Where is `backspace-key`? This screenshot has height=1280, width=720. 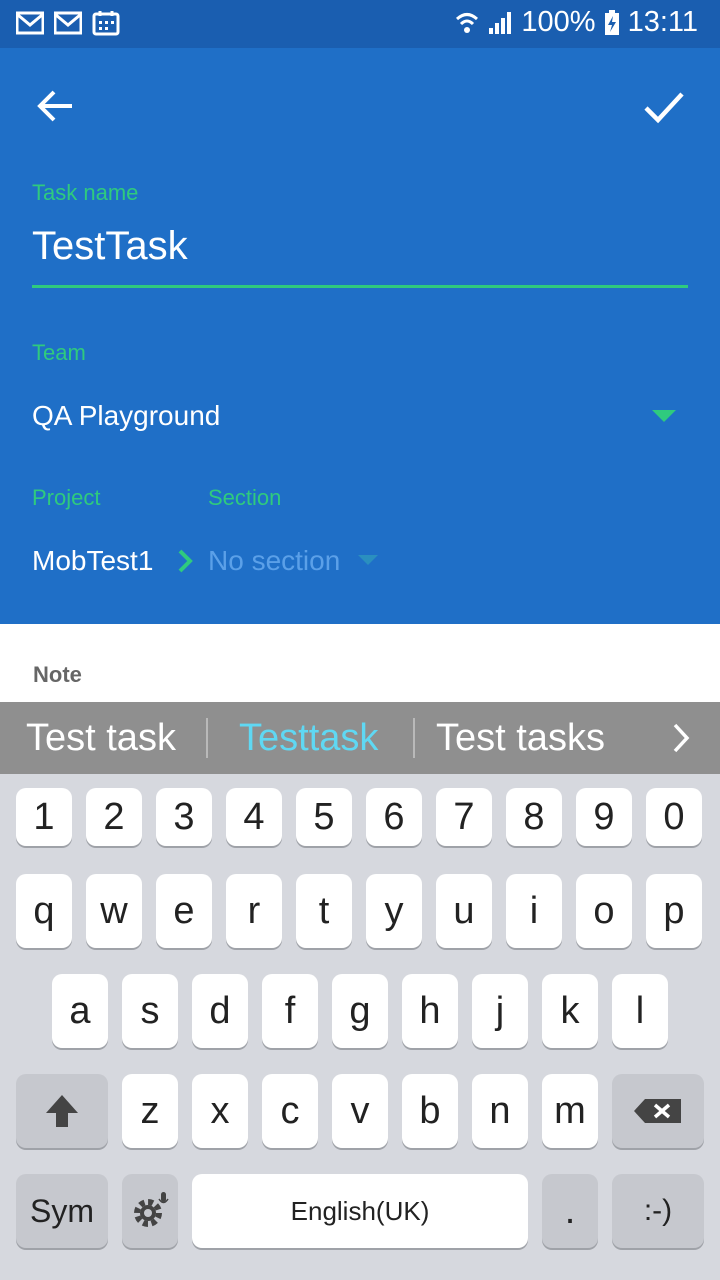 backspace-key is located at coordinates (658, 1111).